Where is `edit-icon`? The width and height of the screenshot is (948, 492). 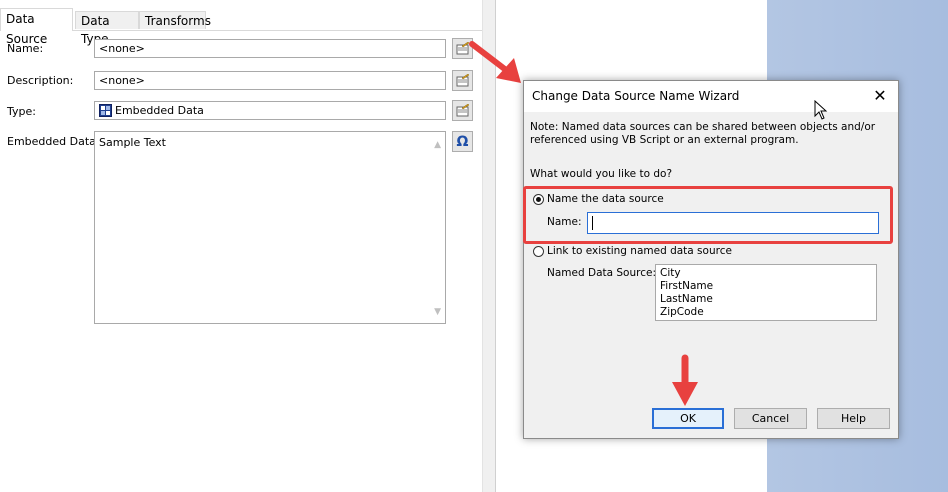 edit-icon is located at coordinates (462, 110).